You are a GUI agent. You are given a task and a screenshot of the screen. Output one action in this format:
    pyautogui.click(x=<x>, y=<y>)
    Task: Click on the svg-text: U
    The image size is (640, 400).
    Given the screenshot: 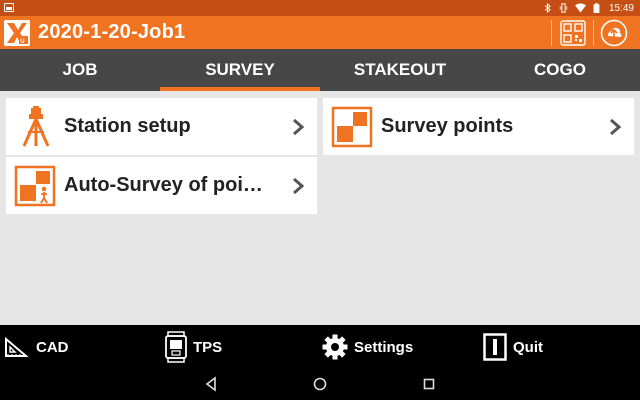 What is the action you would take?
    pyautogui.click(x=22, y=42)
    